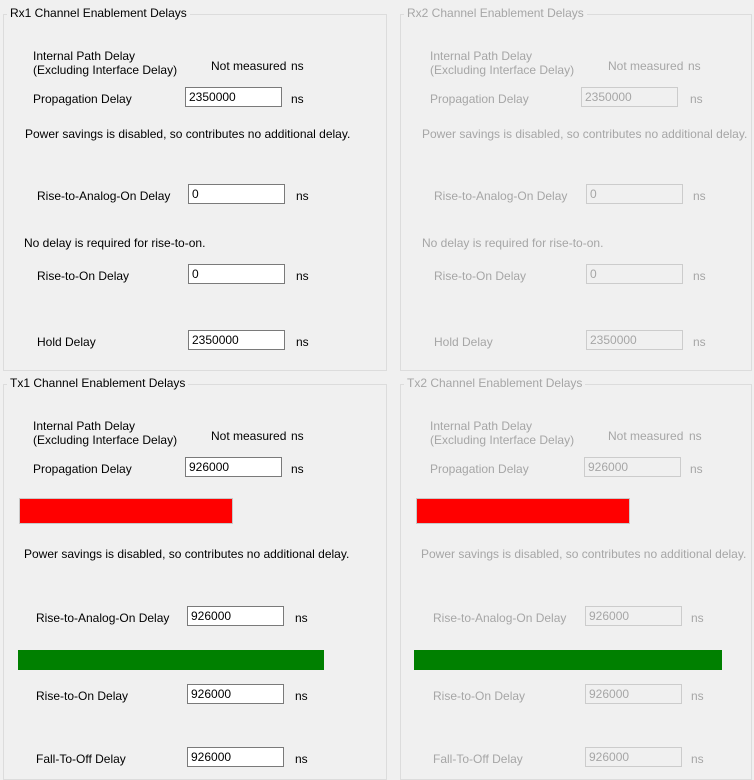 The height and width of the screenshot is (780, 754). What do you see at coordinates (633, 616) in the screenshot?
I see `tx2-rise-analog-input` at bounding box center [633, 616].